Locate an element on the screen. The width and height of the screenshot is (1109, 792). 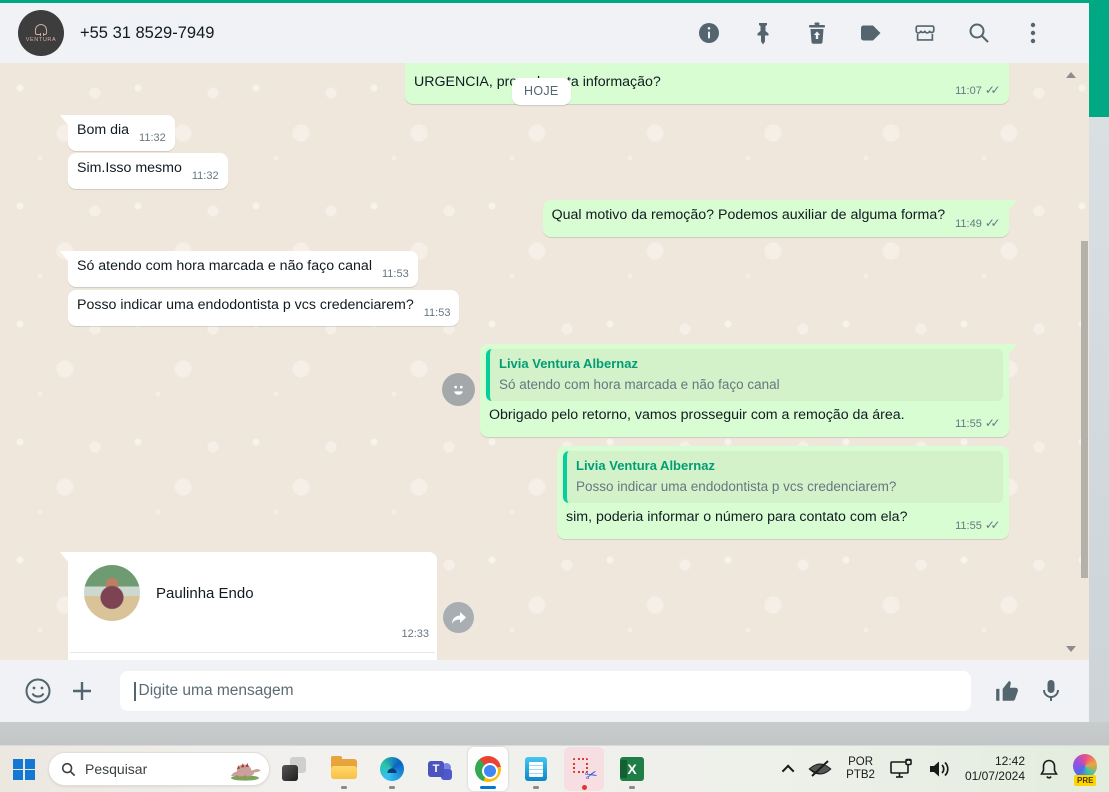
message-input: Digite uma mensagem is located at coordinates (545, 691).